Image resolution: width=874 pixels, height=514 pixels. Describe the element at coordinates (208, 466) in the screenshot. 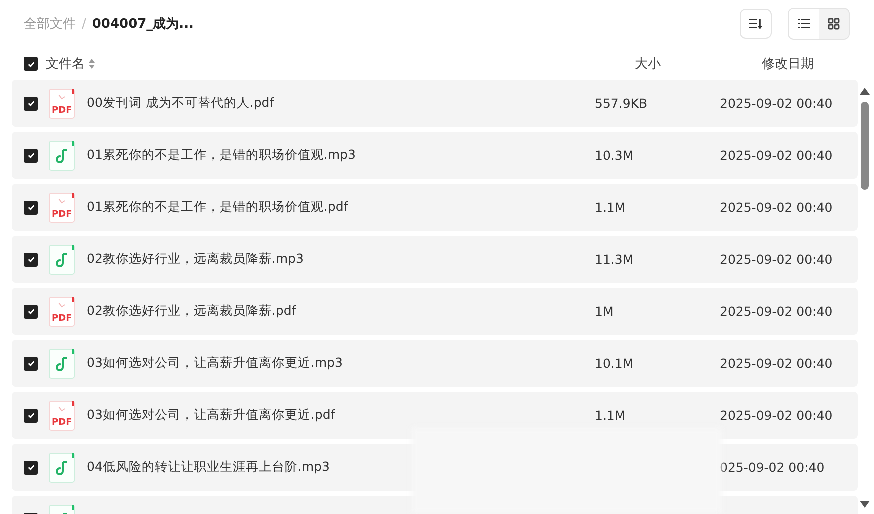

I see `file-name: 04低风险的转让让职业生涯再上台阶.mp3` at that location.